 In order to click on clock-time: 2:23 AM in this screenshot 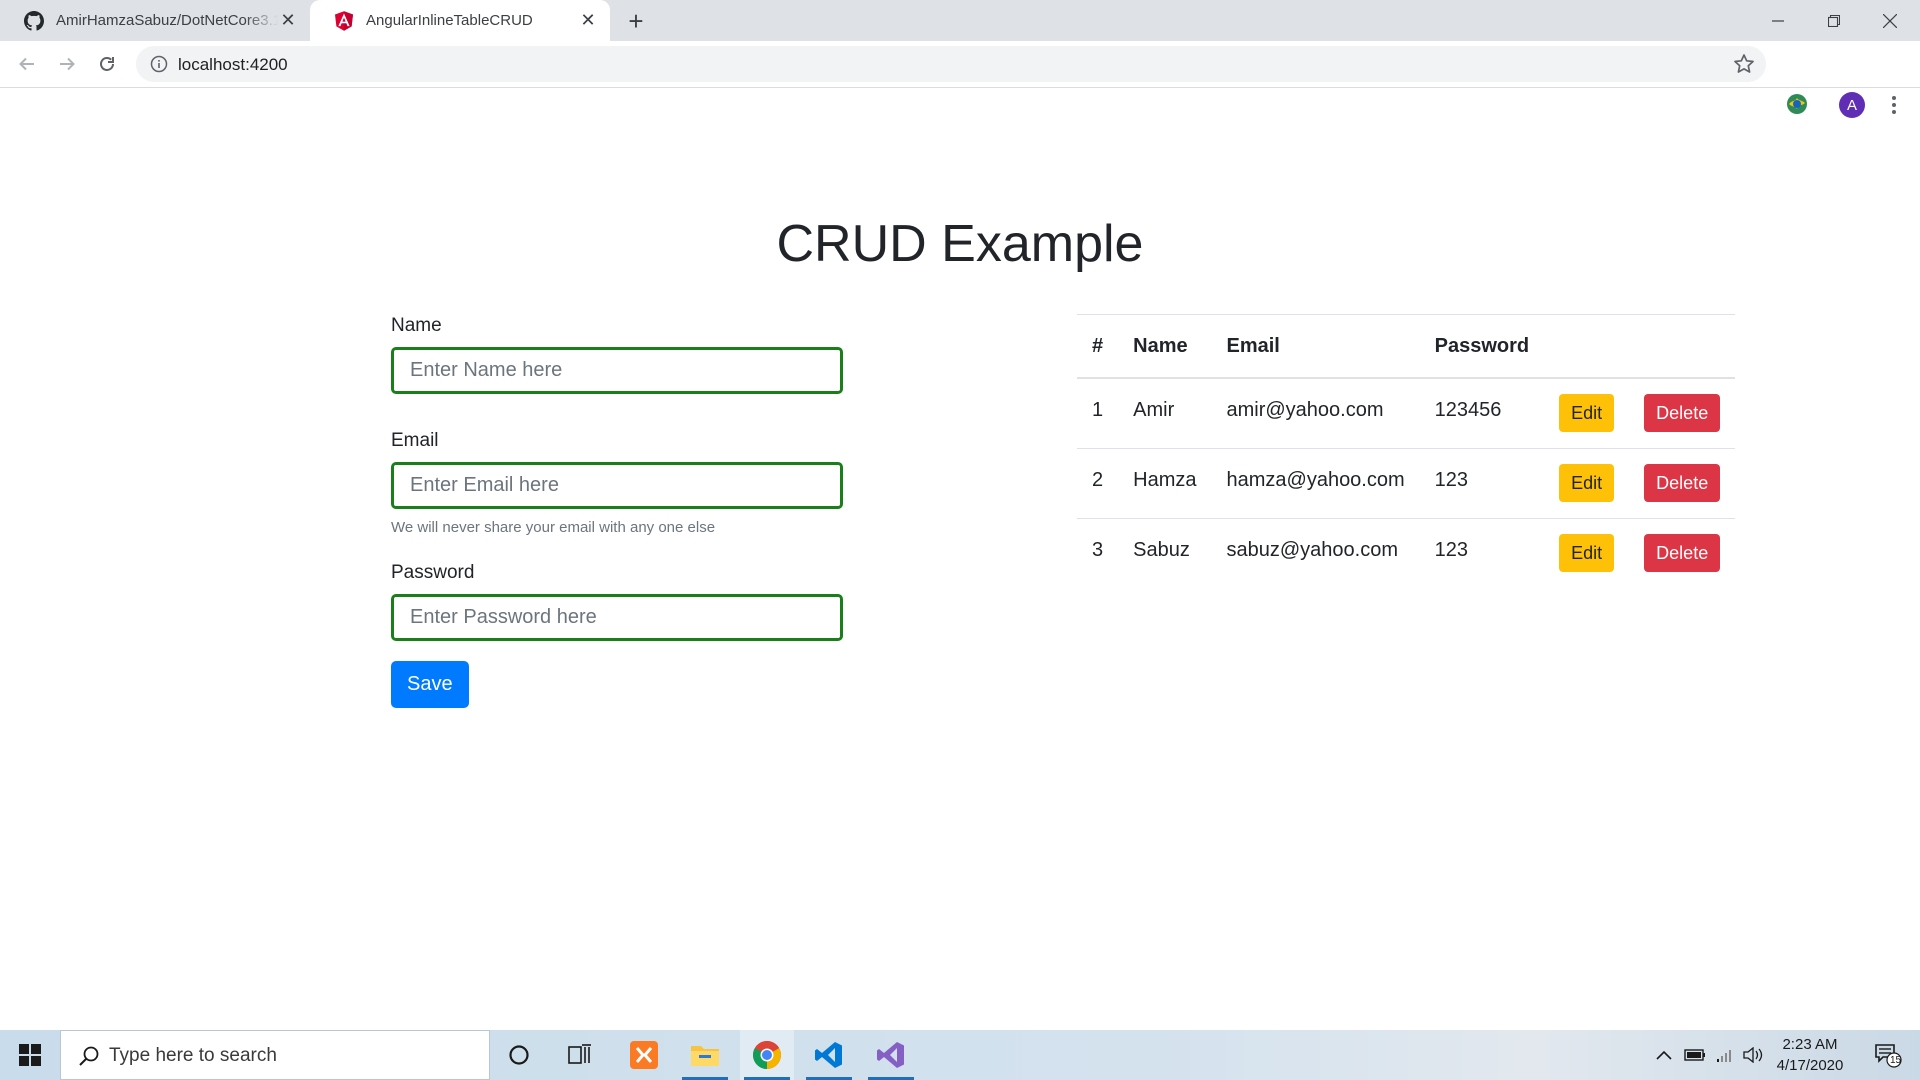, I will do `click(1810, 1044)`.